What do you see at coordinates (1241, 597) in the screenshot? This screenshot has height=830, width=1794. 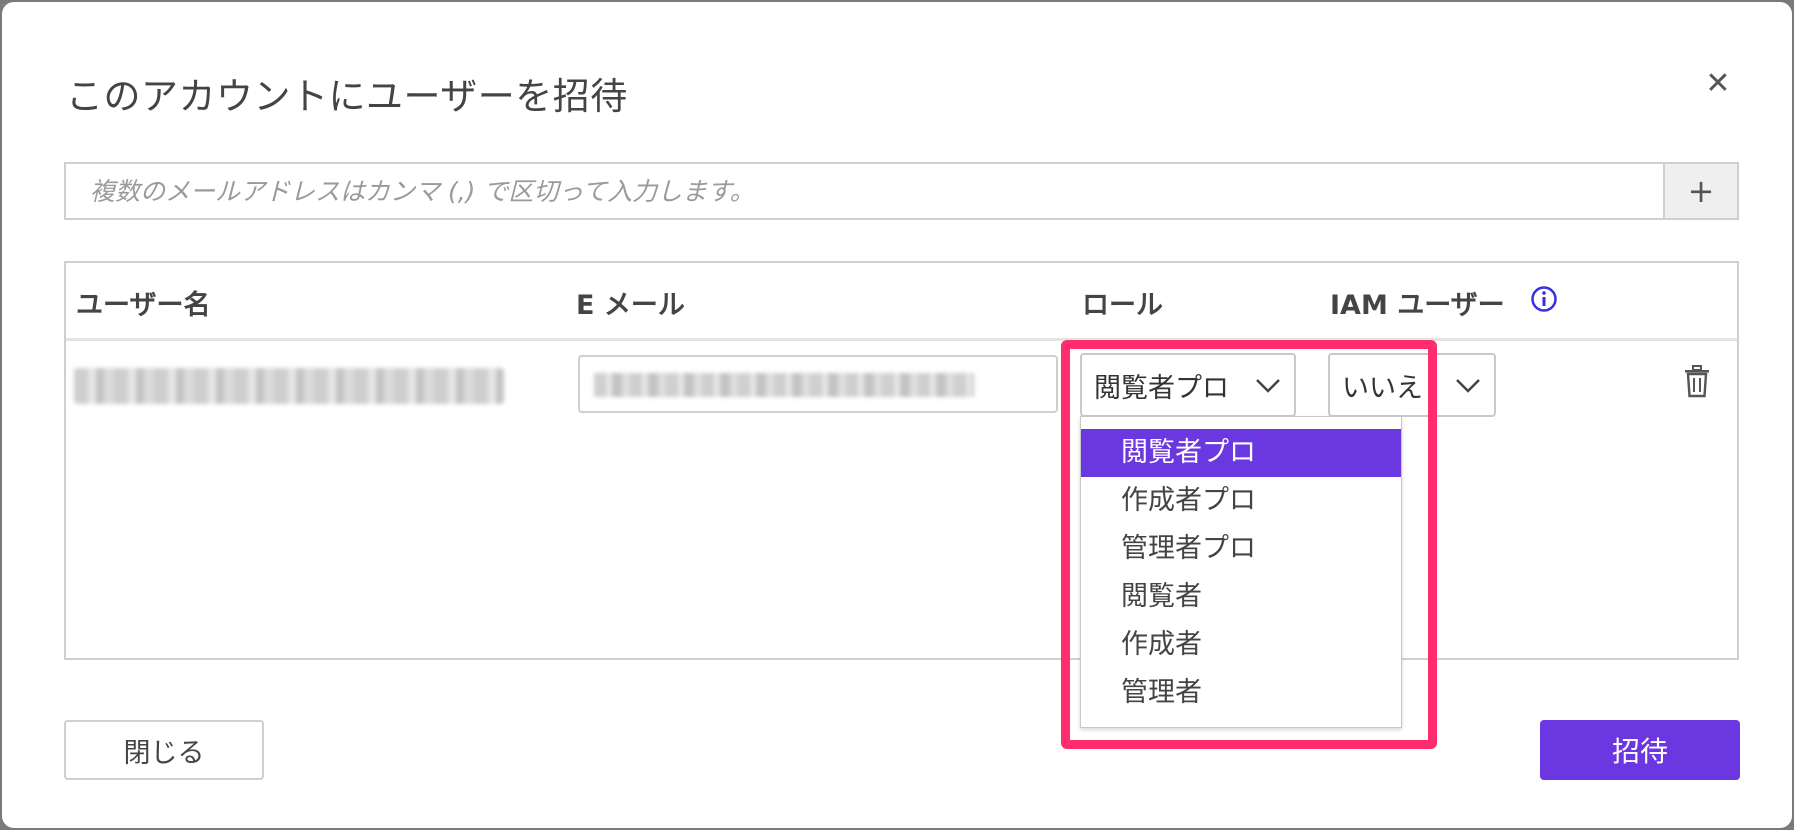 I see `role-option: 閲覧者` at bounding box center [1241, 597].